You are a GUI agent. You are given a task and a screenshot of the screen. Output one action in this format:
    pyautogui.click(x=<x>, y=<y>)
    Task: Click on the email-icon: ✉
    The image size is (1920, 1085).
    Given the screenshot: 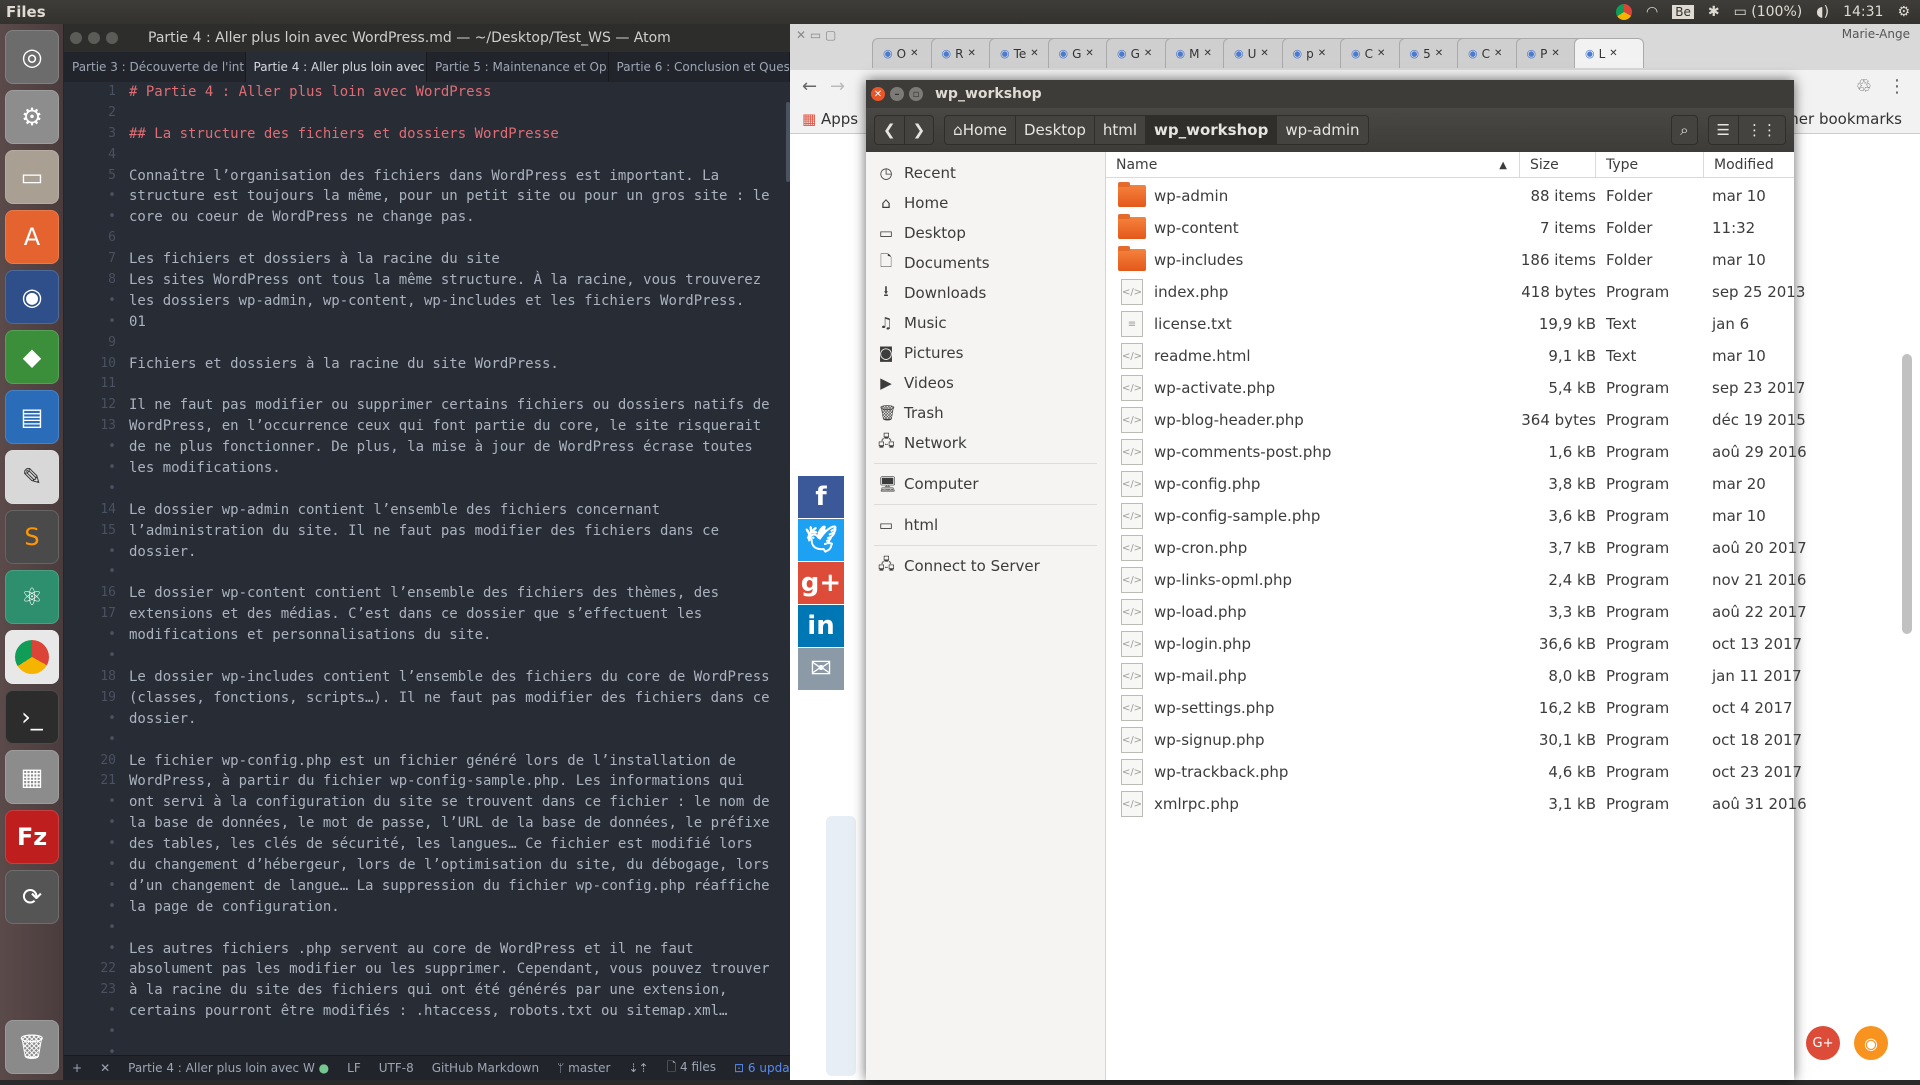 What is the action you would take?
    pyautogui.click(x=821, y=669)
    